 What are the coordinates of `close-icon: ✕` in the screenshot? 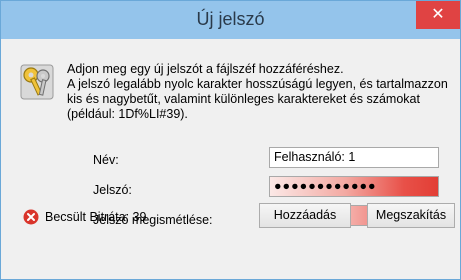 It's located at (438, 14).